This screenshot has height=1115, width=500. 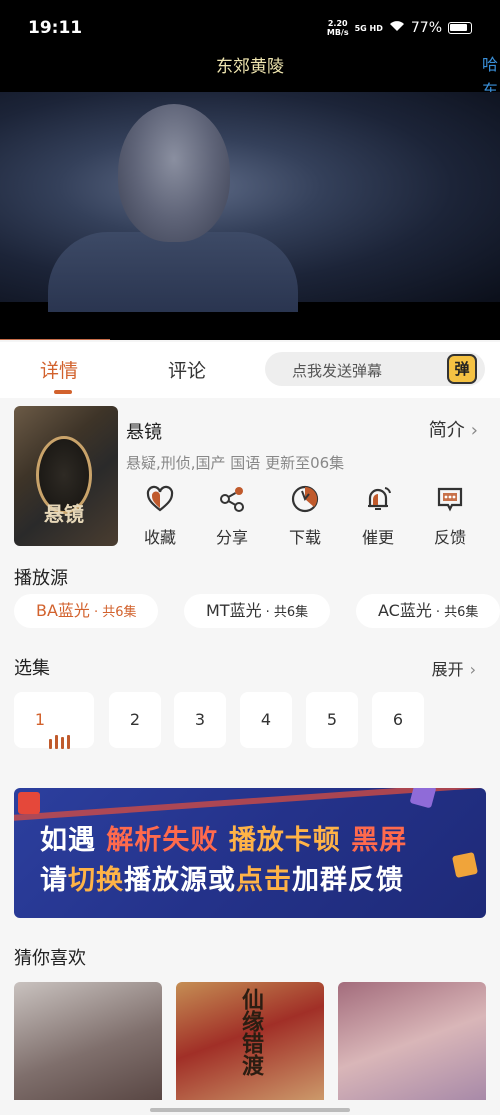 I want to click on battery-icon, so click(x=460, y=28).